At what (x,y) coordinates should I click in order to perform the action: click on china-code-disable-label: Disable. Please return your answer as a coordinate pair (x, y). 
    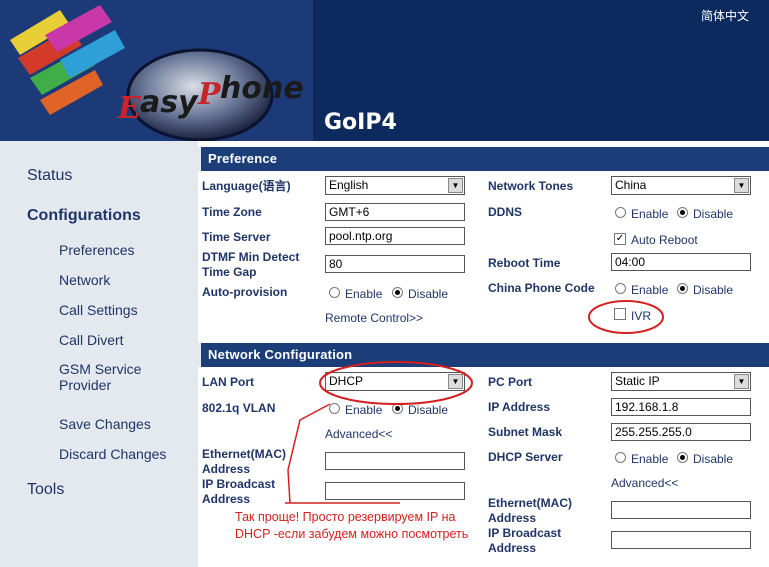
    Looking at the image, I should click on (713, 290).